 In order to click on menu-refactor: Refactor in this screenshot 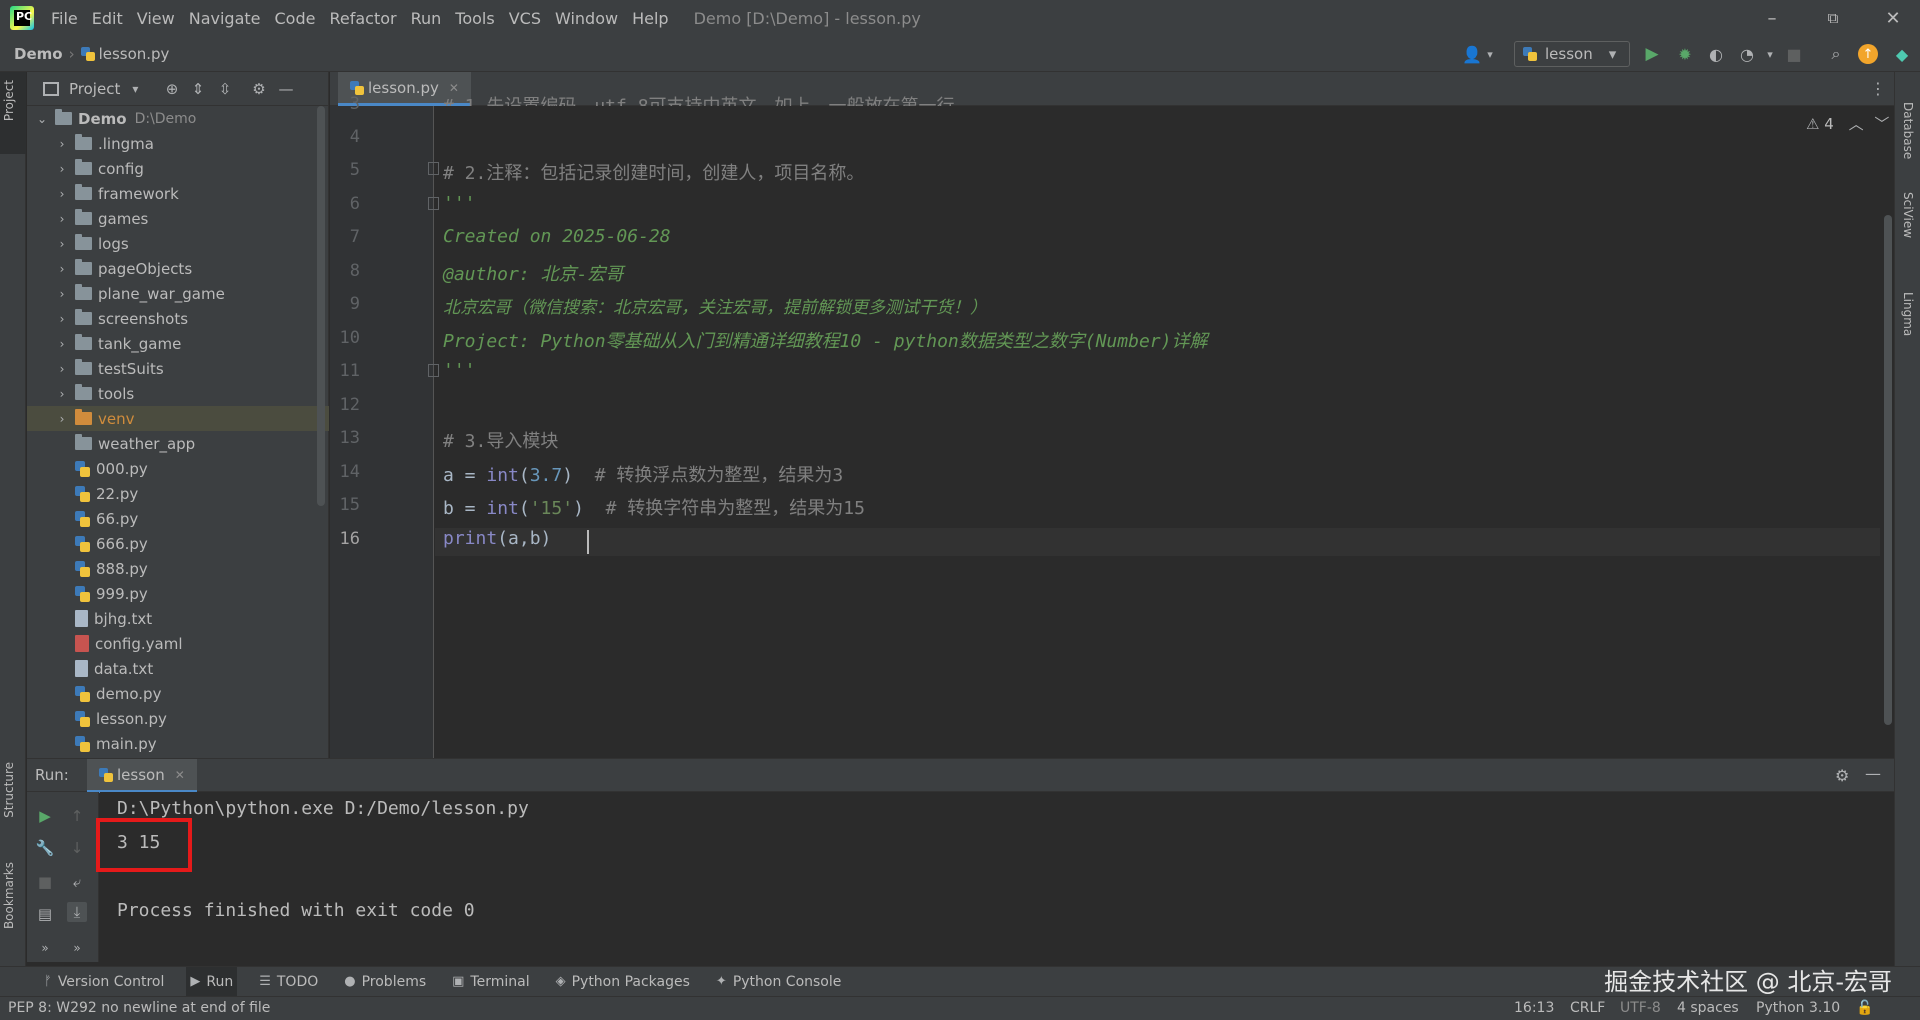, I will do `click(362, 18)`.